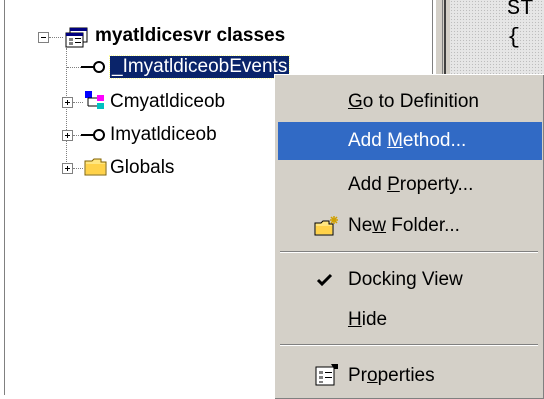 The height and width of the screenshot is (399, 544). I want to click on tree-root-label: myatldicesvr classes, so click(190, 36).